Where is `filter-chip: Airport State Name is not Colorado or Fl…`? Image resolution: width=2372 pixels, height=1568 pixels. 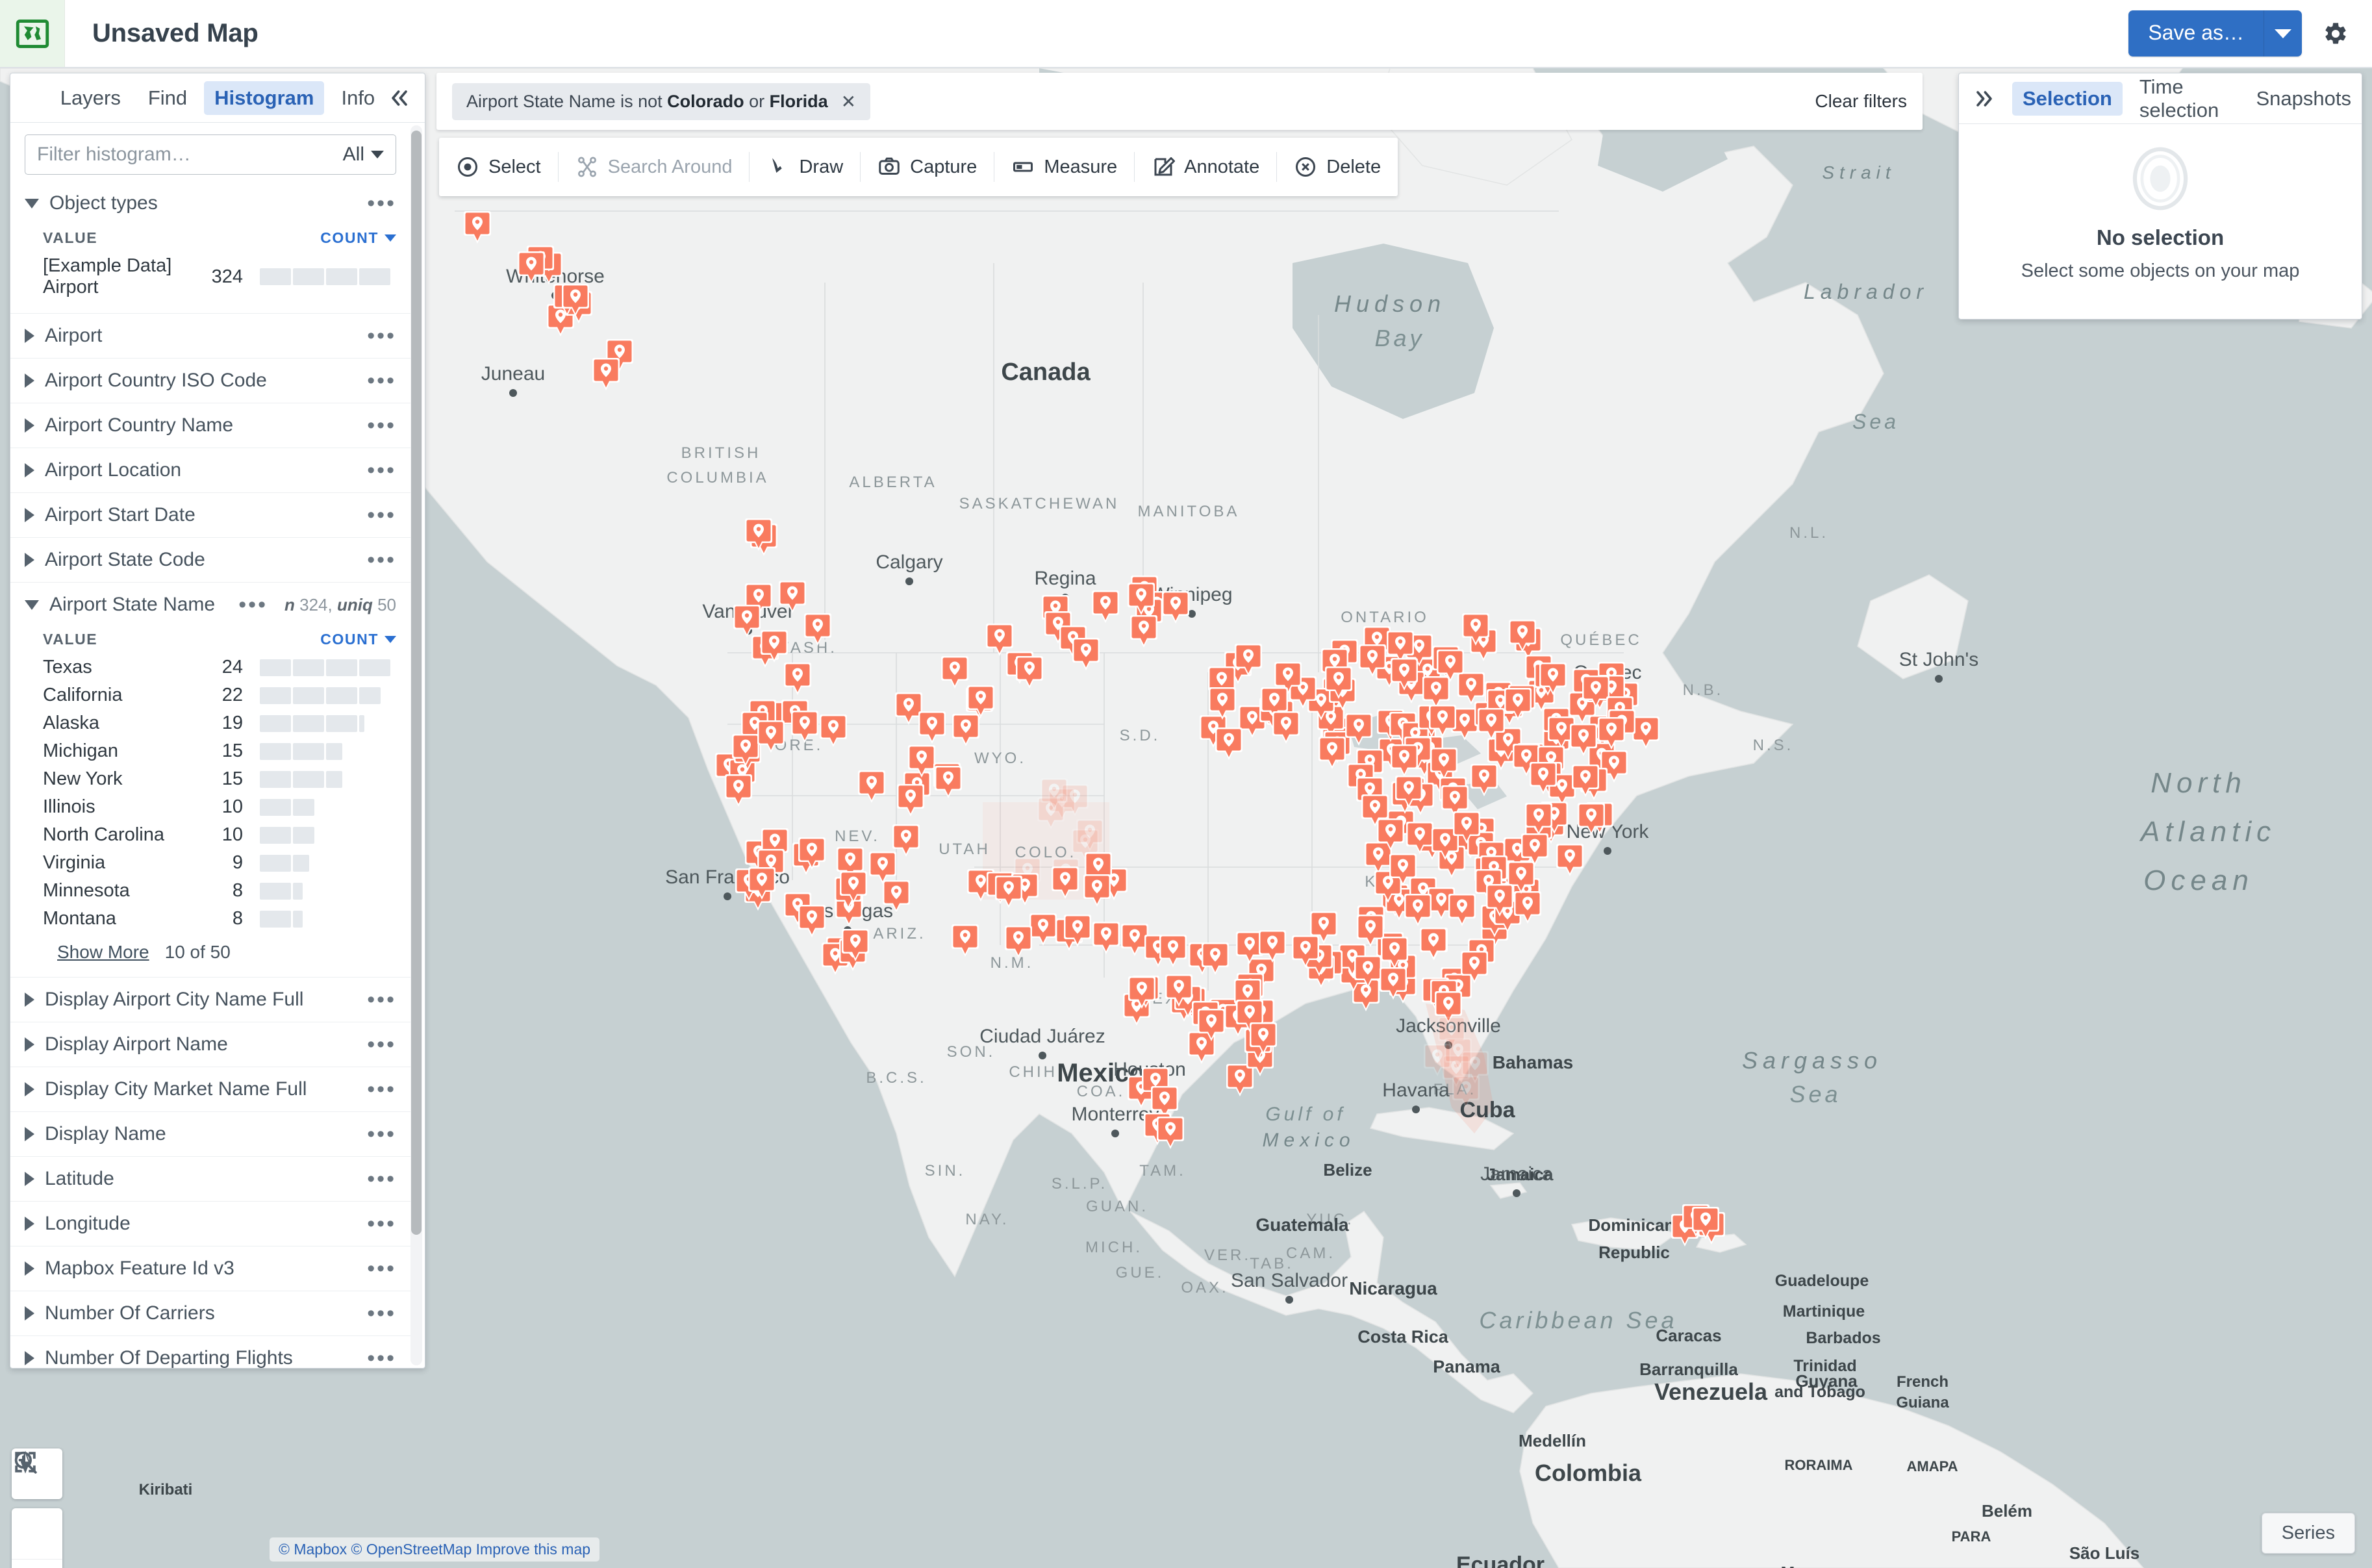
filter-chip: Airport State Name is not Colorado or Fl… is located at coordinates (661, 101).